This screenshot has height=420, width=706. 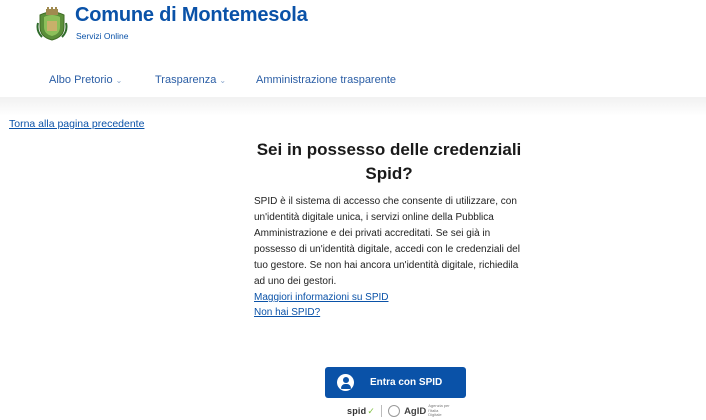 What do you see at coordinates (406, 382) in the screenshot?
I see `login-spid-button-label: Entra con SPID` at bounding box center [406, 382].